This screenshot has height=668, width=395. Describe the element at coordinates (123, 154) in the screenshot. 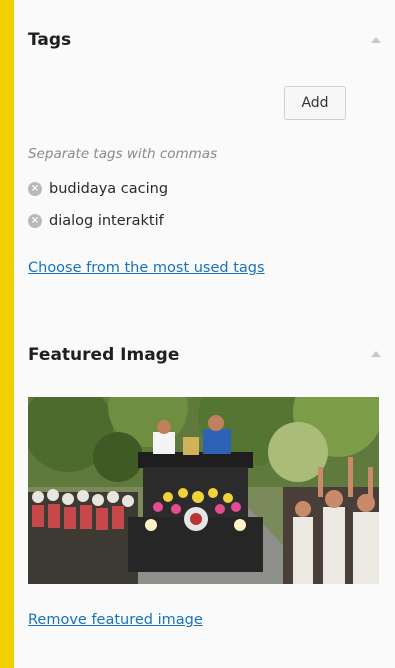

I see `tags-howto: Separate tags with commas` at that location.